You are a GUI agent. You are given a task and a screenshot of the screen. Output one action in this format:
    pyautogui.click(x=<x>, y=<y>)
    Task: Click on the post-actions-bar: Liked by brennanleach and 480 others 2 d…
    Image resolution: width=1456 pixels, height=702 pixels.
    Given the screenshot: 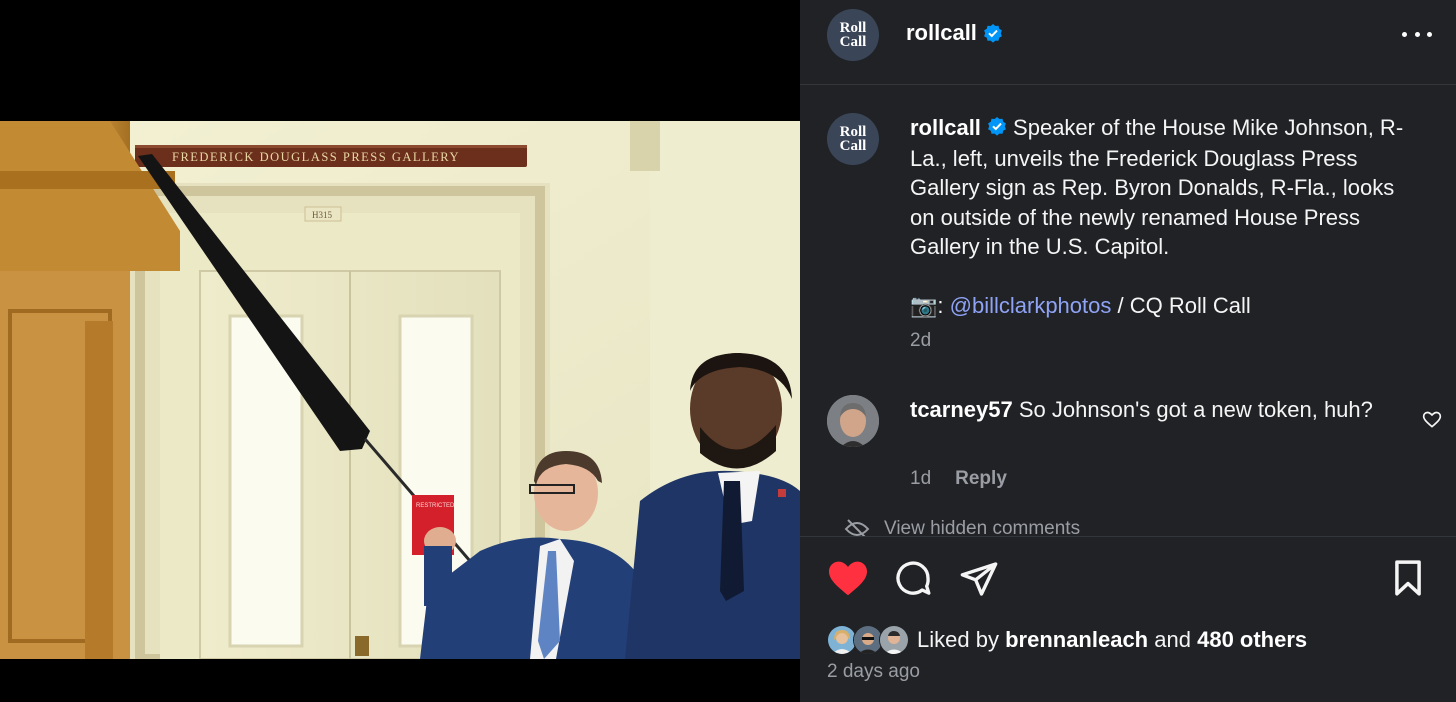 What is the action you would take?
    pyautogui.click(x=1128, y=619)
    